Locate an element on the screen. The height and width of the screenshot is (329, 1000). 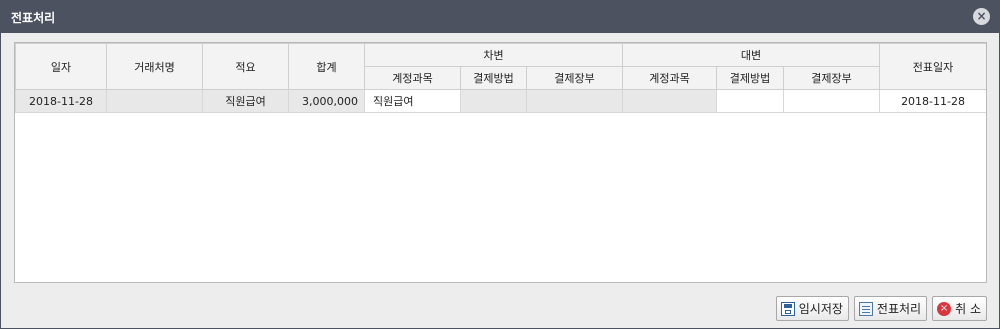
process-voucher-button: 전표처리 is located at coordinates (890, 308).